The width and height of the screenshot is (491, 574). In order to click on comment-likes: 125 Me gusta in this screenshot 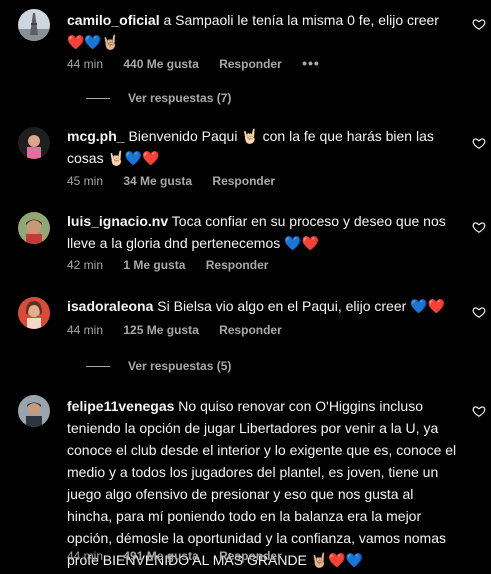, I will do `click(160, 330)`.